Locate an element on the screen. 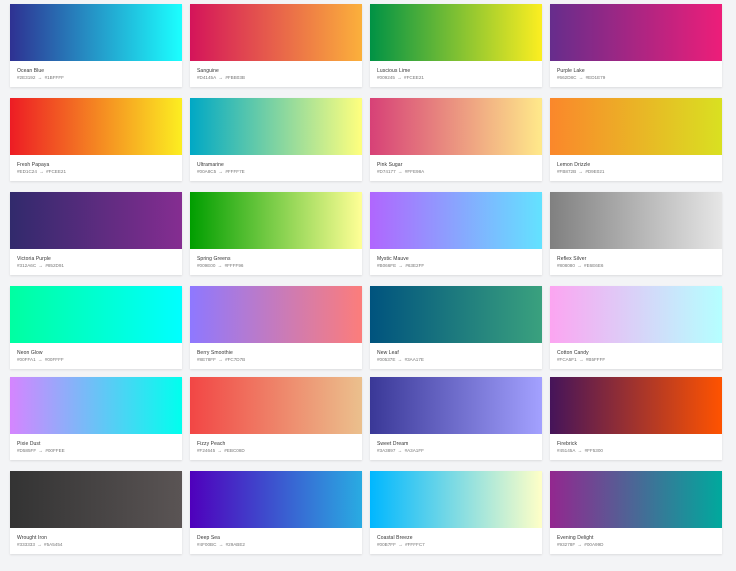 The height and width of the screenshot is (571, 736). color-from: #FCA5F1 is located at coordinates (567, 359).